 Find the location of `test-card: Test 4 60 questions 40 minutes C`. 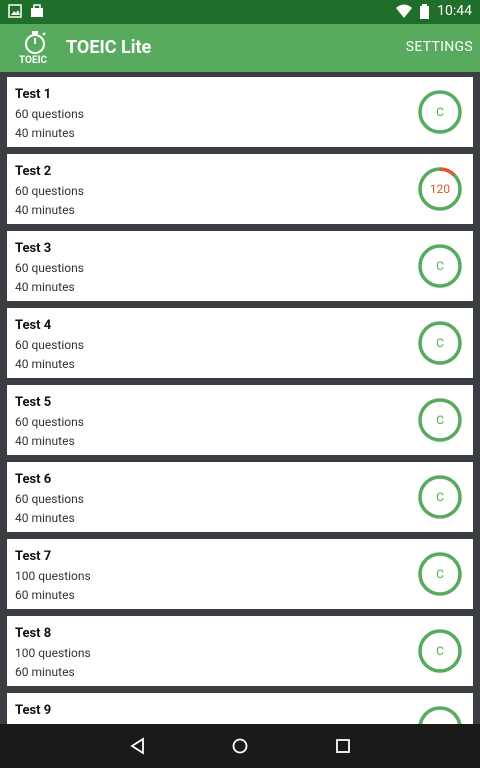

test-card: Test 4 60 questions 40 minutes C is located at coordinates (240, 343).